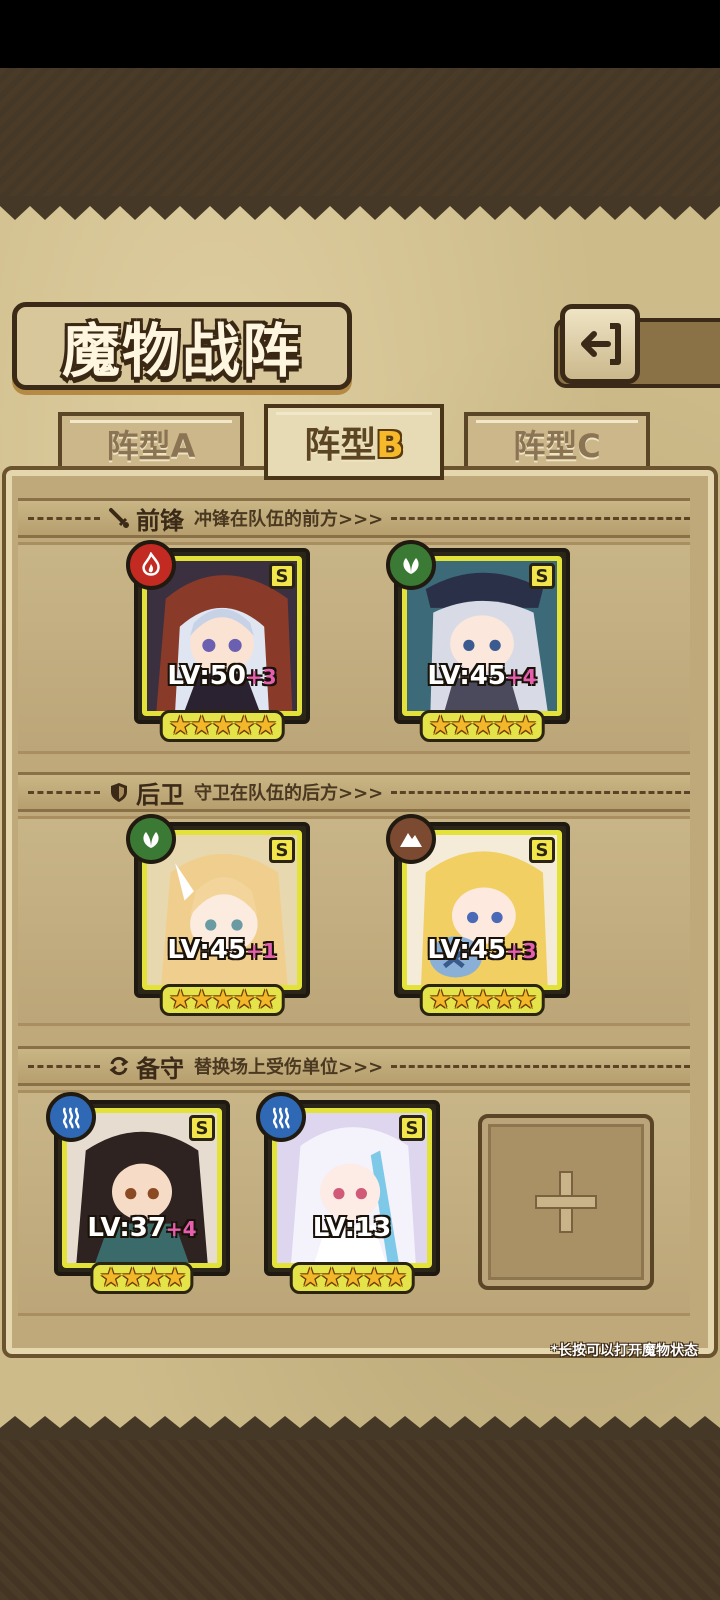 This screenshot has height=1600, width=720. What do you see at coordinates (119, 1066) in the screenshot?
I see `swap-icon` at bounding box center [119, 1066].